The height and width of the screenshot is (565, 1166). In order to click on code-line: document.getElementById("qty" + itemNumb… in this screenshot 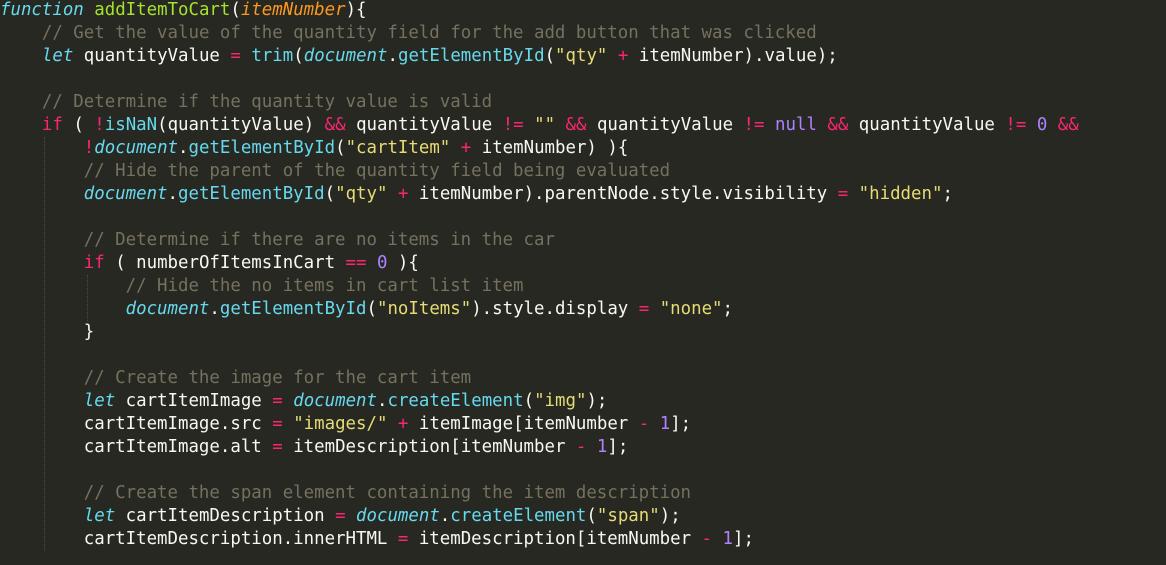, I will do `click(476, 194)`.